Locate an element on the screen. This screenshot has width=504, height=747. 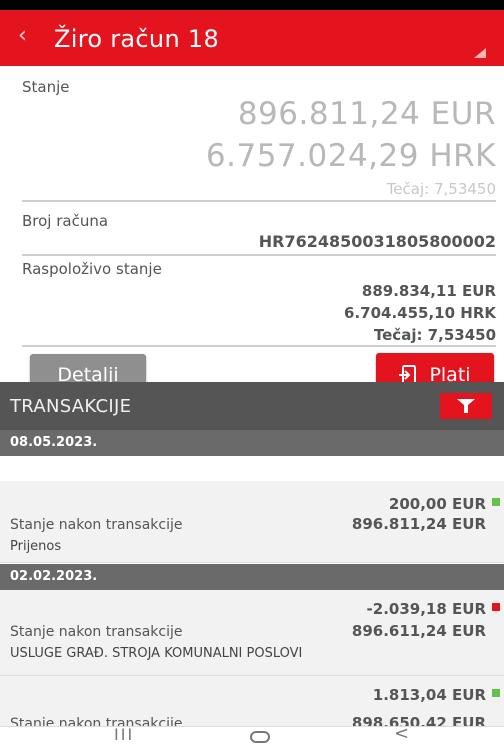
page-title: Žiro račun 18 is located at coordinates (136, 39).